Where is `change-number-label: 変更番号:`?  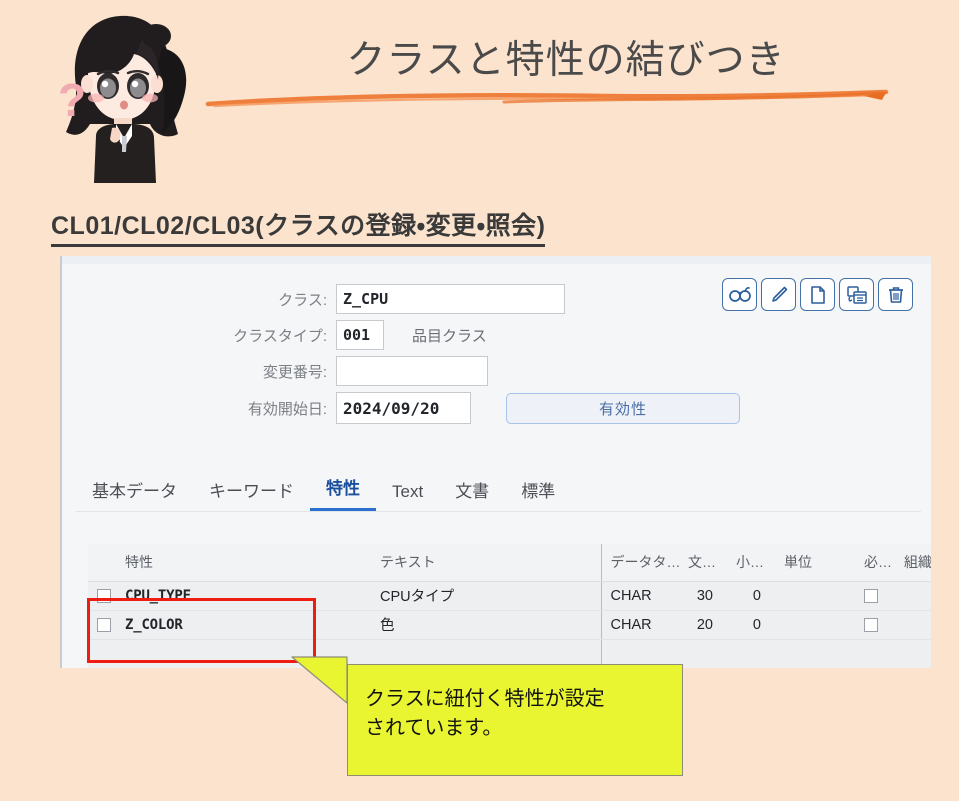 change-number-label: 変更番号: is located at coordinates (294, 372).